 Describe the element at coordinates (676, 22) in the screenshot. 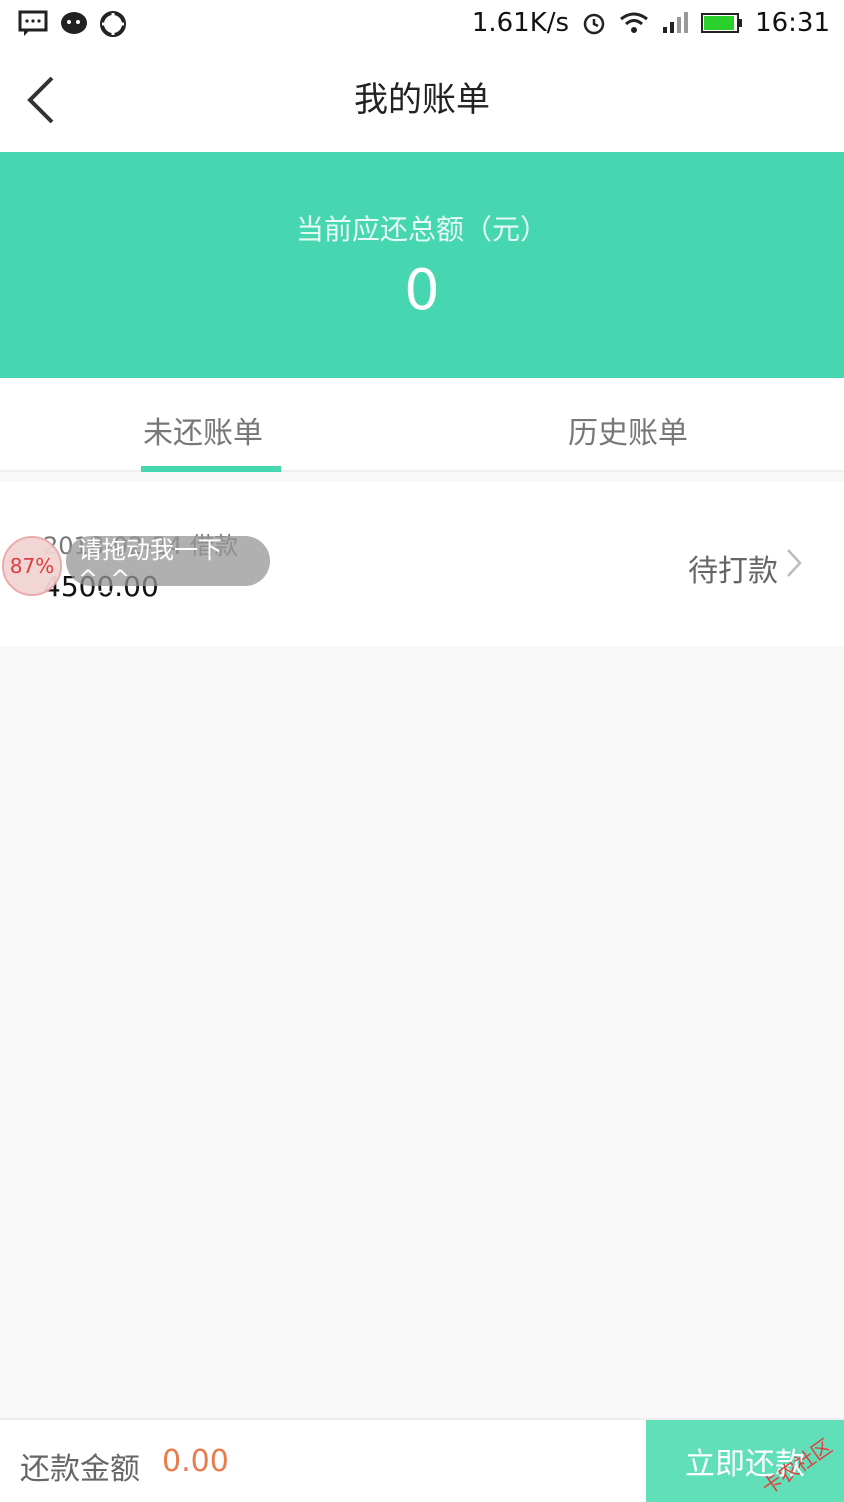

I see `signal-icon` at that location.